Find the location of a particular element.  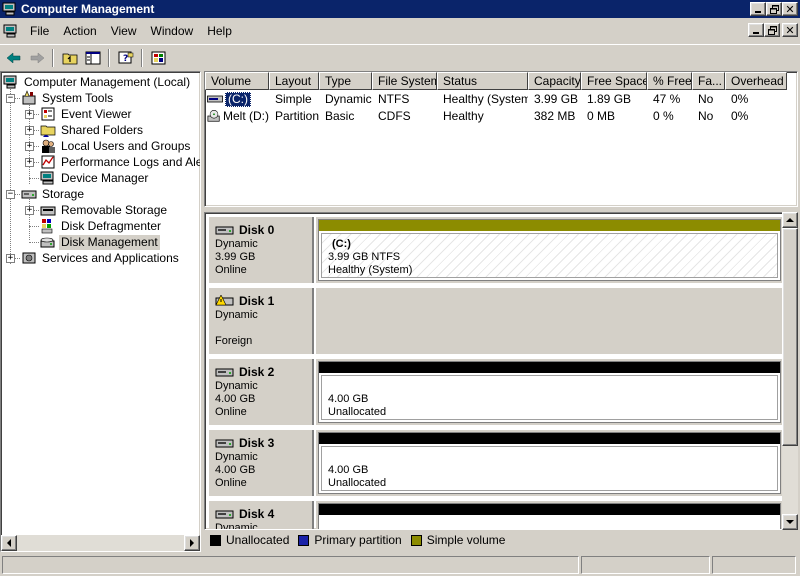

partition-c: (C:) 3.99 GB NTFS Healthy (System) is located at coordinates (549, 250).